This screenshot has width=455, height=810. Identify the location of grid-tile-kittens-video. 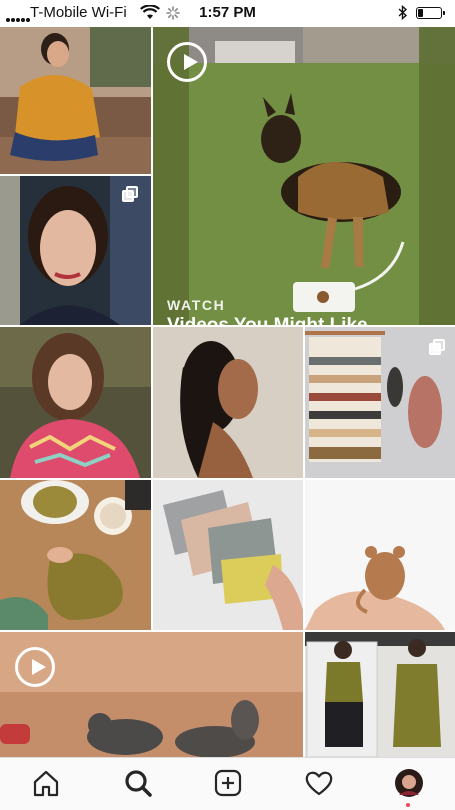
(151, 694).